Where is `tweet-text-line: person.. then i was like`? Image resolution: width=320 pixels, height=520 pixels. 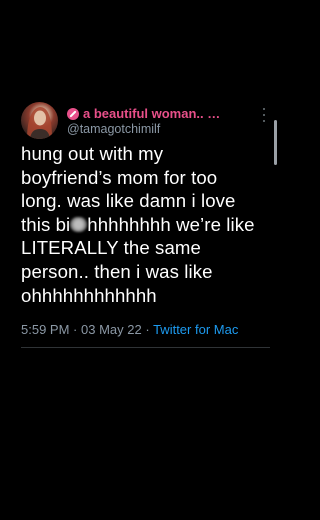
tweet-text-line: person.. then i was like is located at coordinates (117, 271).